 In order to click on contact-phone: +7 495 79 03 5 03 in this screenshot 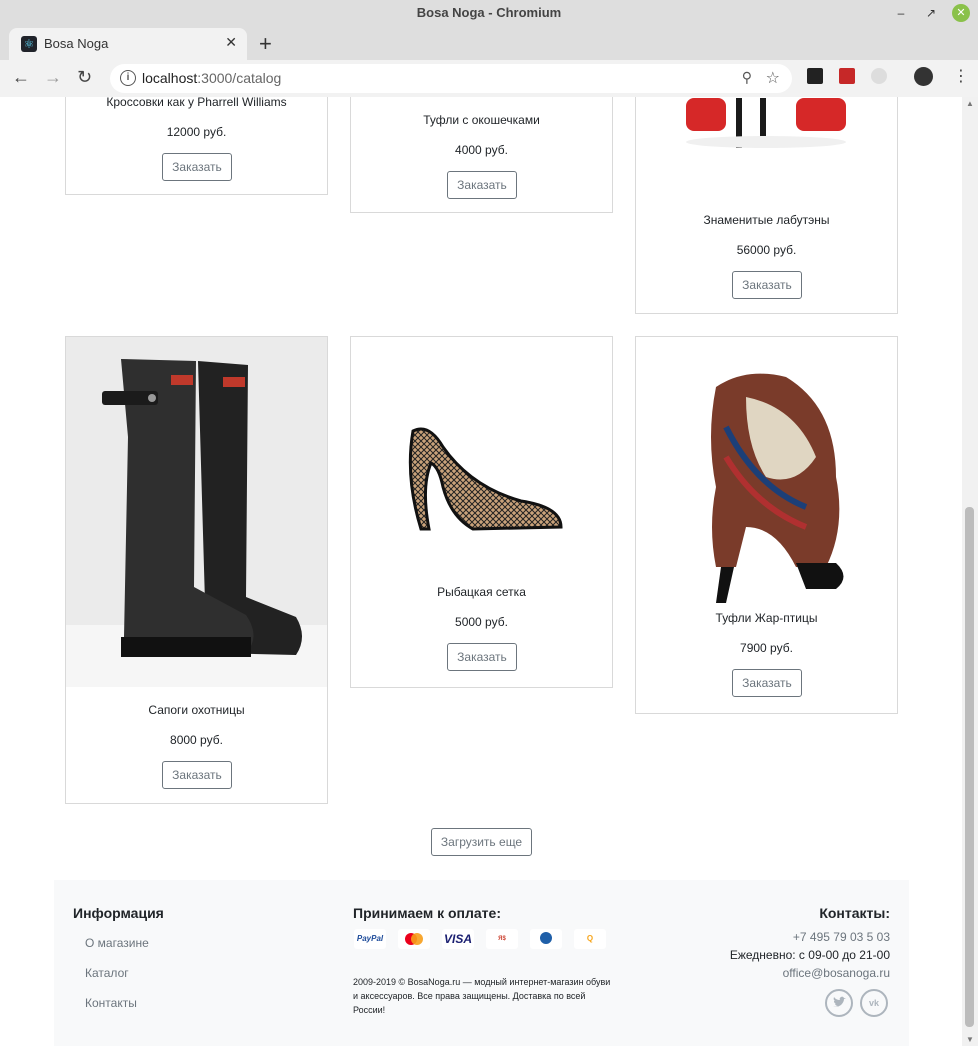, I will do `click(841, 937)`.